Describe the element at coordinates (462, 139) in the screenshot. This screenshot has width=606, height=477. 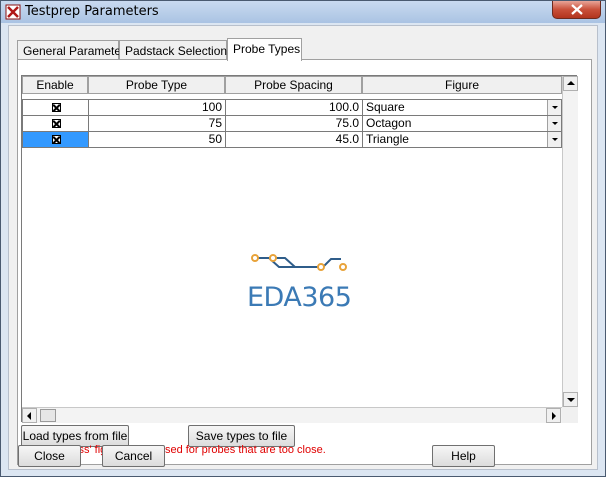
I see `figure-cell: Triangle` at that location.